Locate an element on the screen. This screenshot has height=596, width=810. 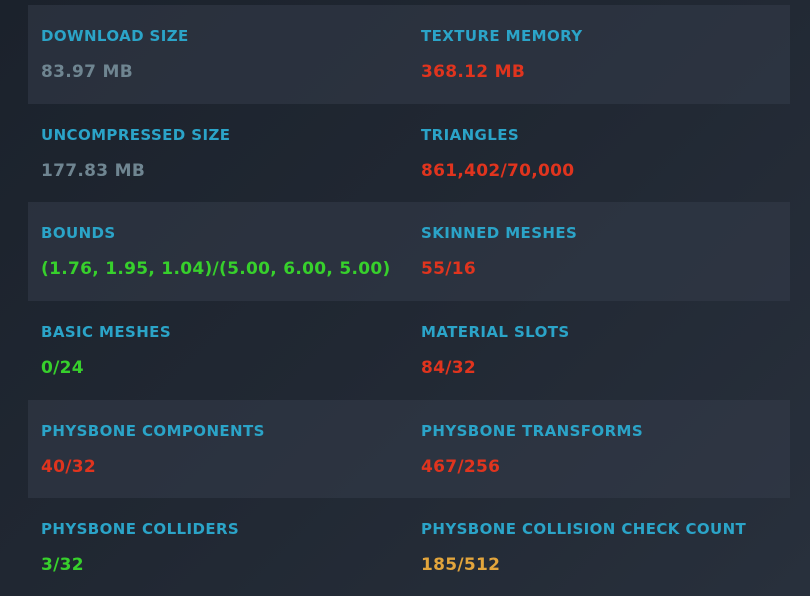
stat-download-size: DOWNLOAD SIZE 83.97 MB is located at coordinates (226, 54).